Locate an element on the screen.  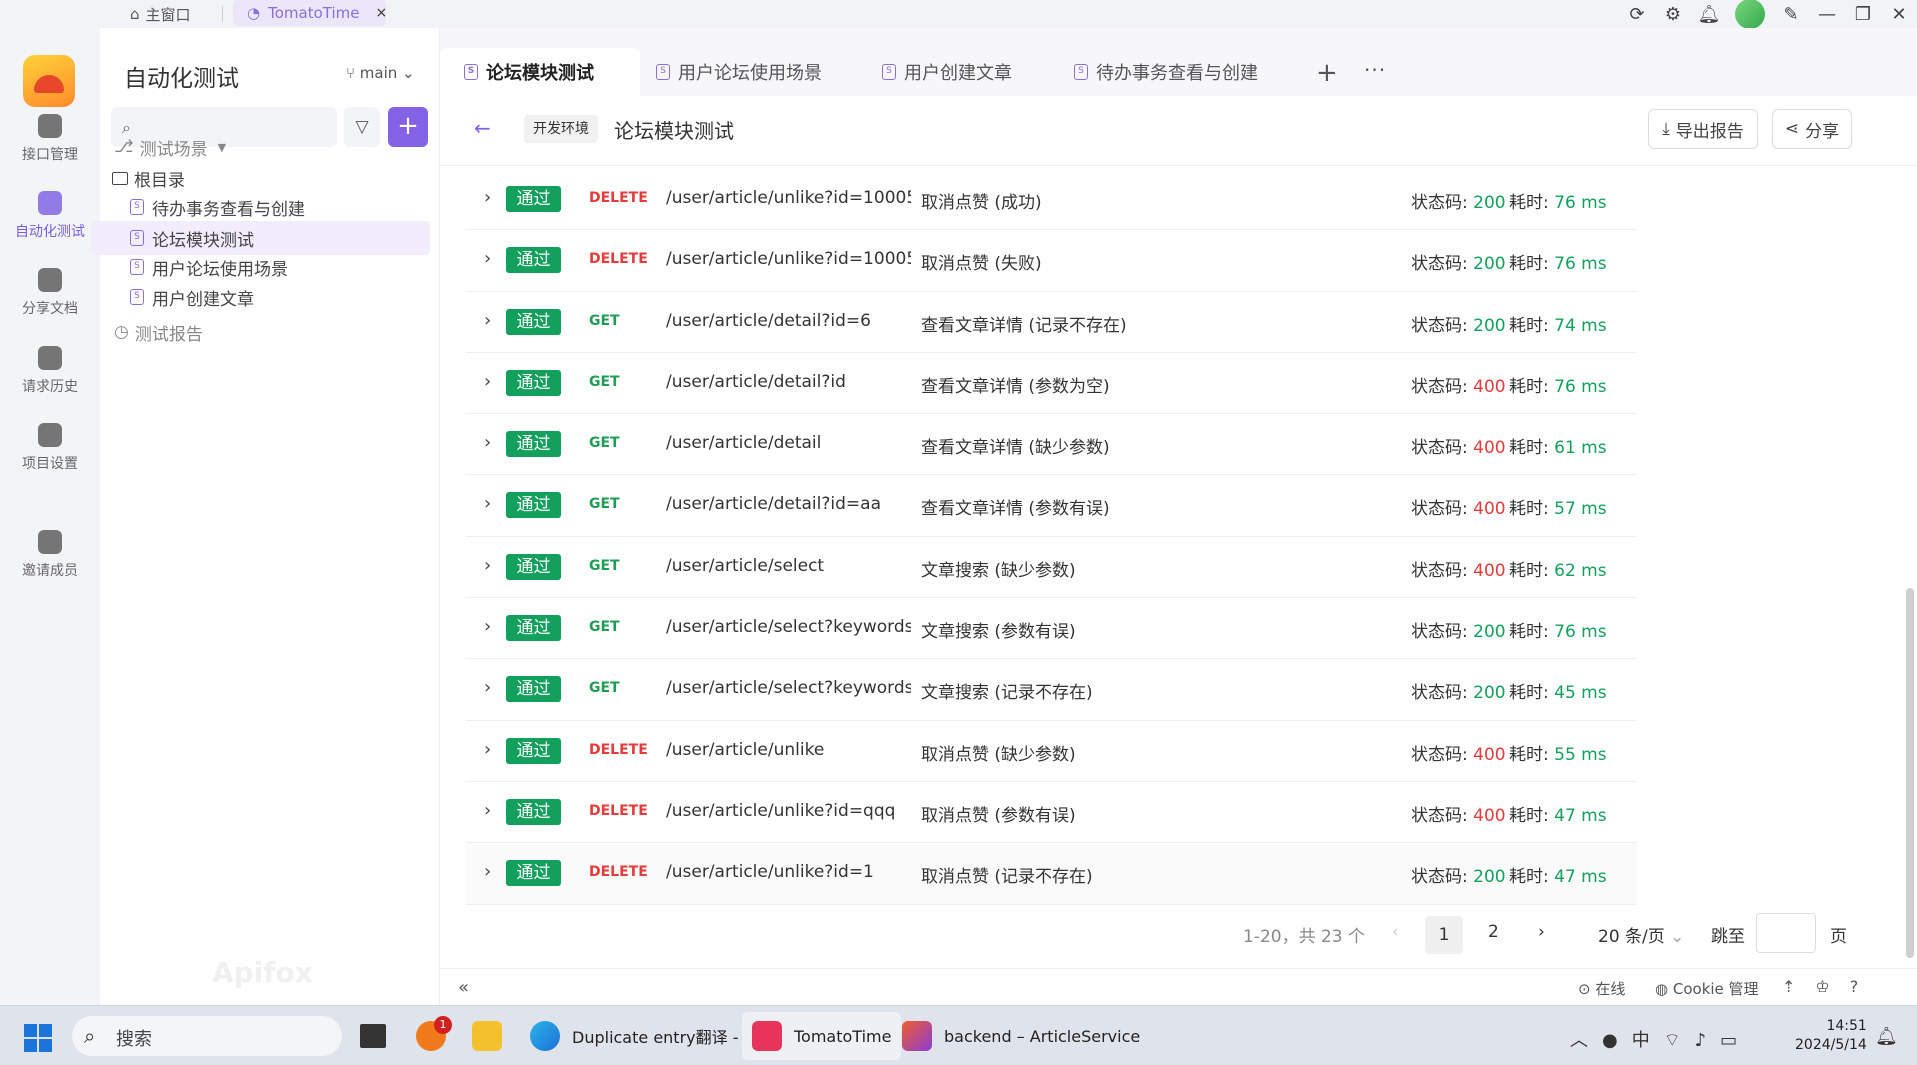
elapsed-time: 耗时: 76 ms is located at coordinates (1558, 629).